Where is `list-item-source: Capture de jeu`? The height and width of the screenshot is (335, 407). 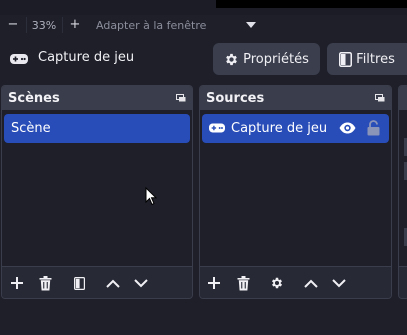
list-item-source: Capture de jeu is located at coordinates (295, 128).